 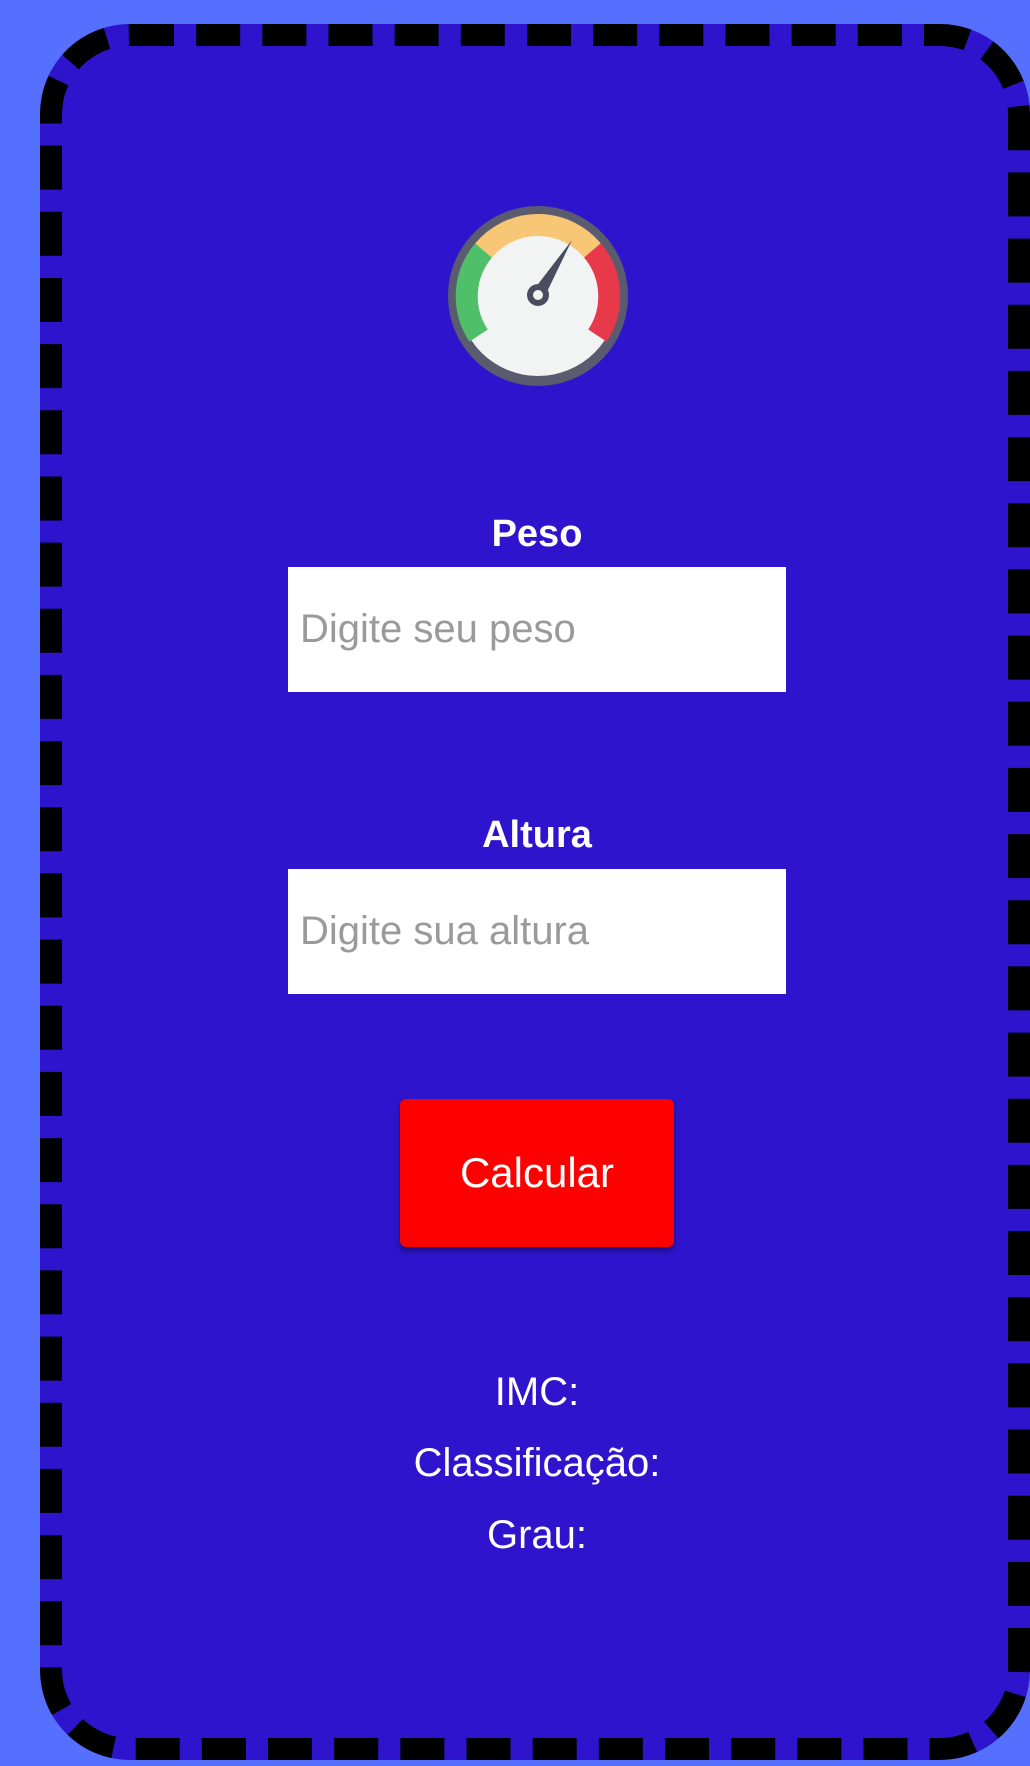 I want to click on altura-label: Altura, so click(x=537, y=835).